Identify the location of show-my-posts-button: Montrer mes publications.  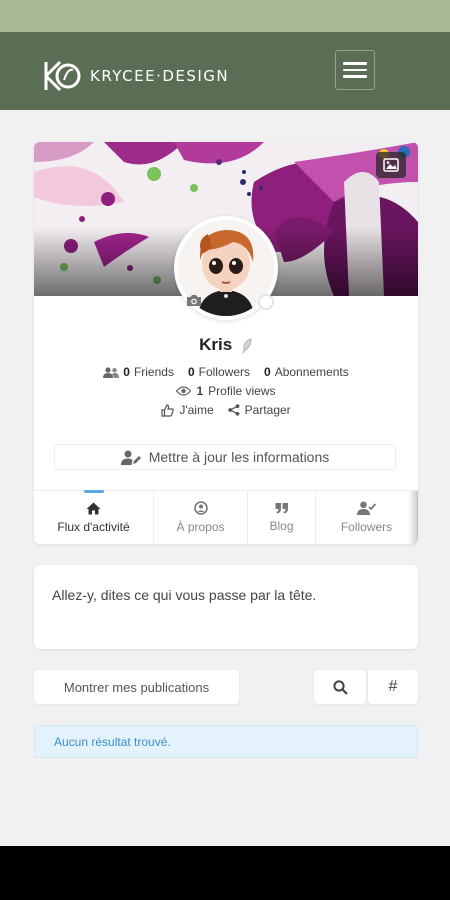
(136, 687).